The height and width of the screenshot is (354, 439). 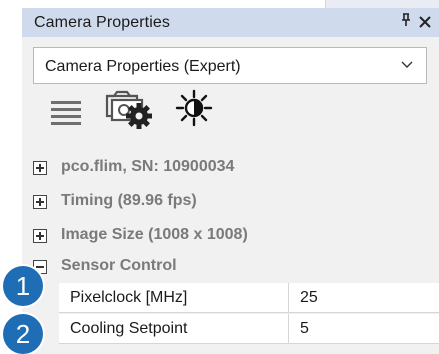 What do you see at coordinates (382, 4) in the screenshot?
I see `adjacent-tab-strip` at bounding box center [382, 4].